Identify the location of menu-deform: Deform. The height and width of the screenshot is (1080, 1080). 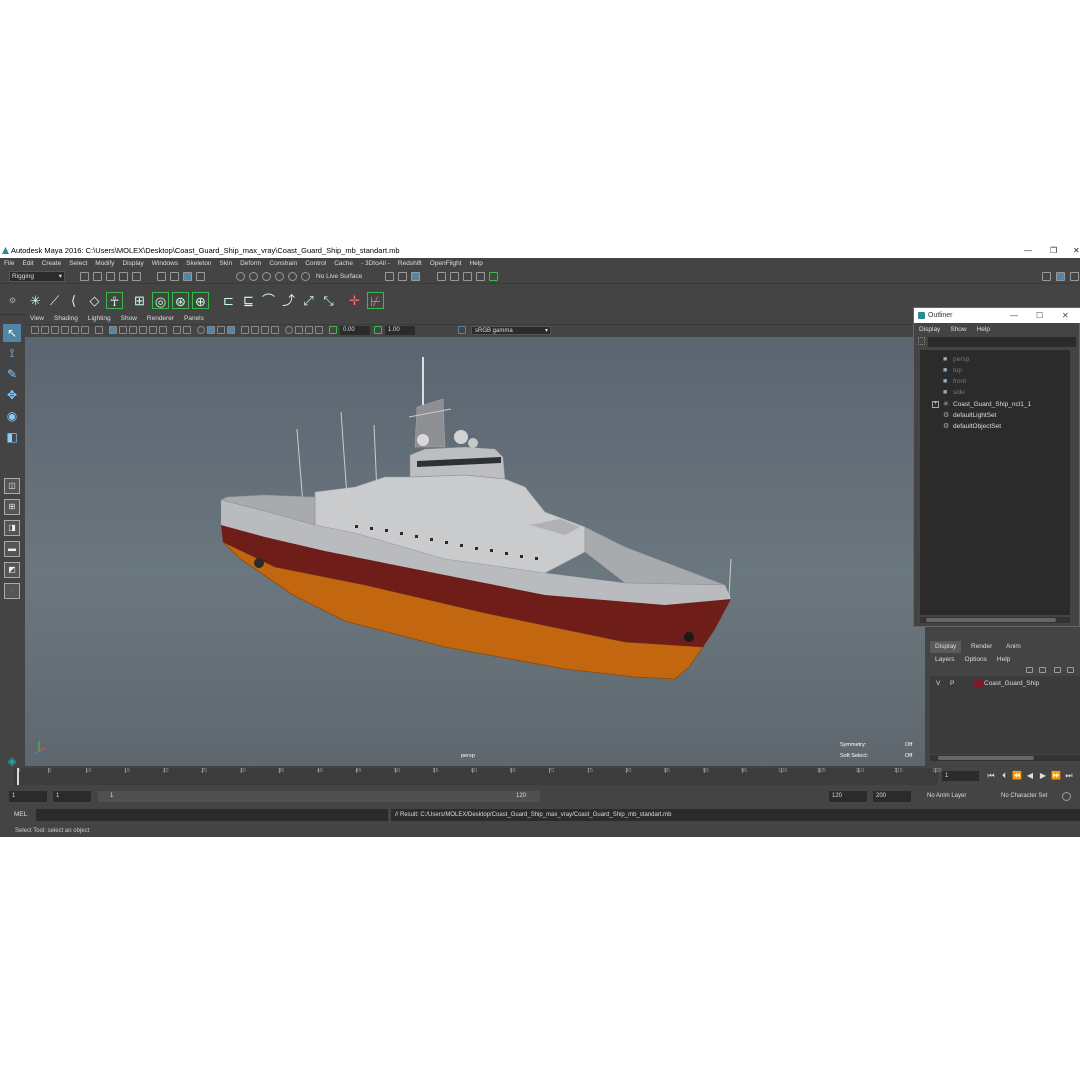
(250, 264).